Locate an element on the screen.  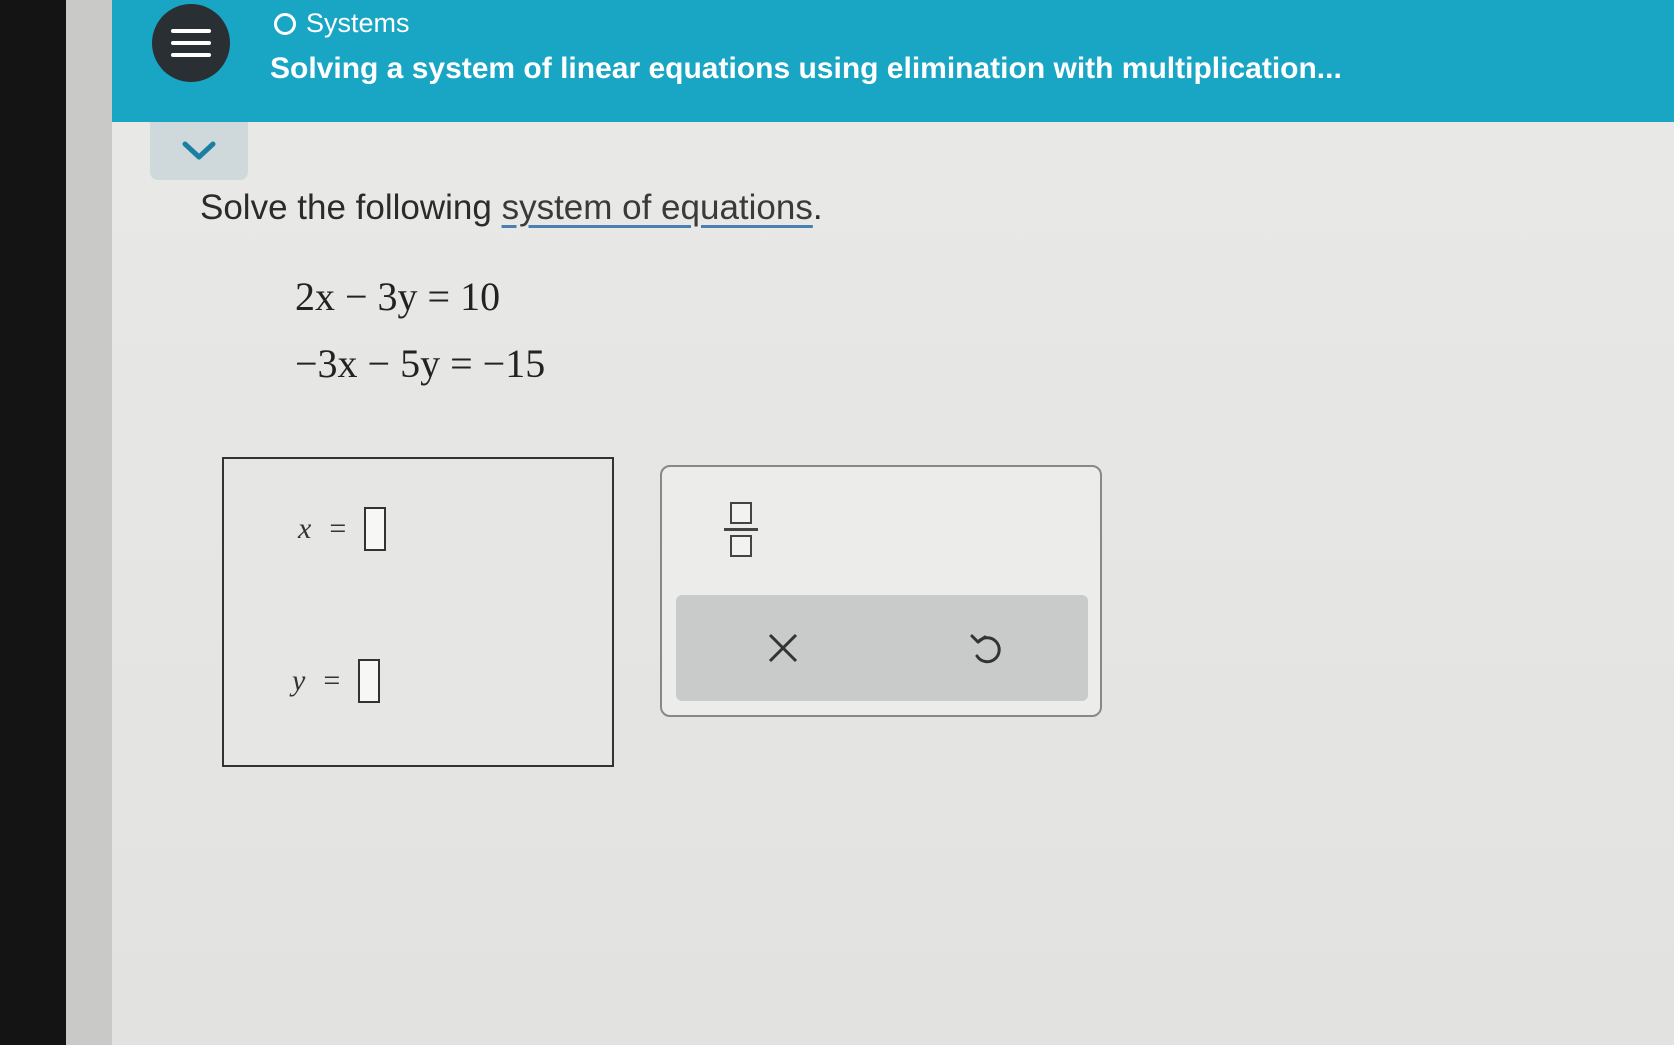
fraction-button is located at coordinates (741, 529).